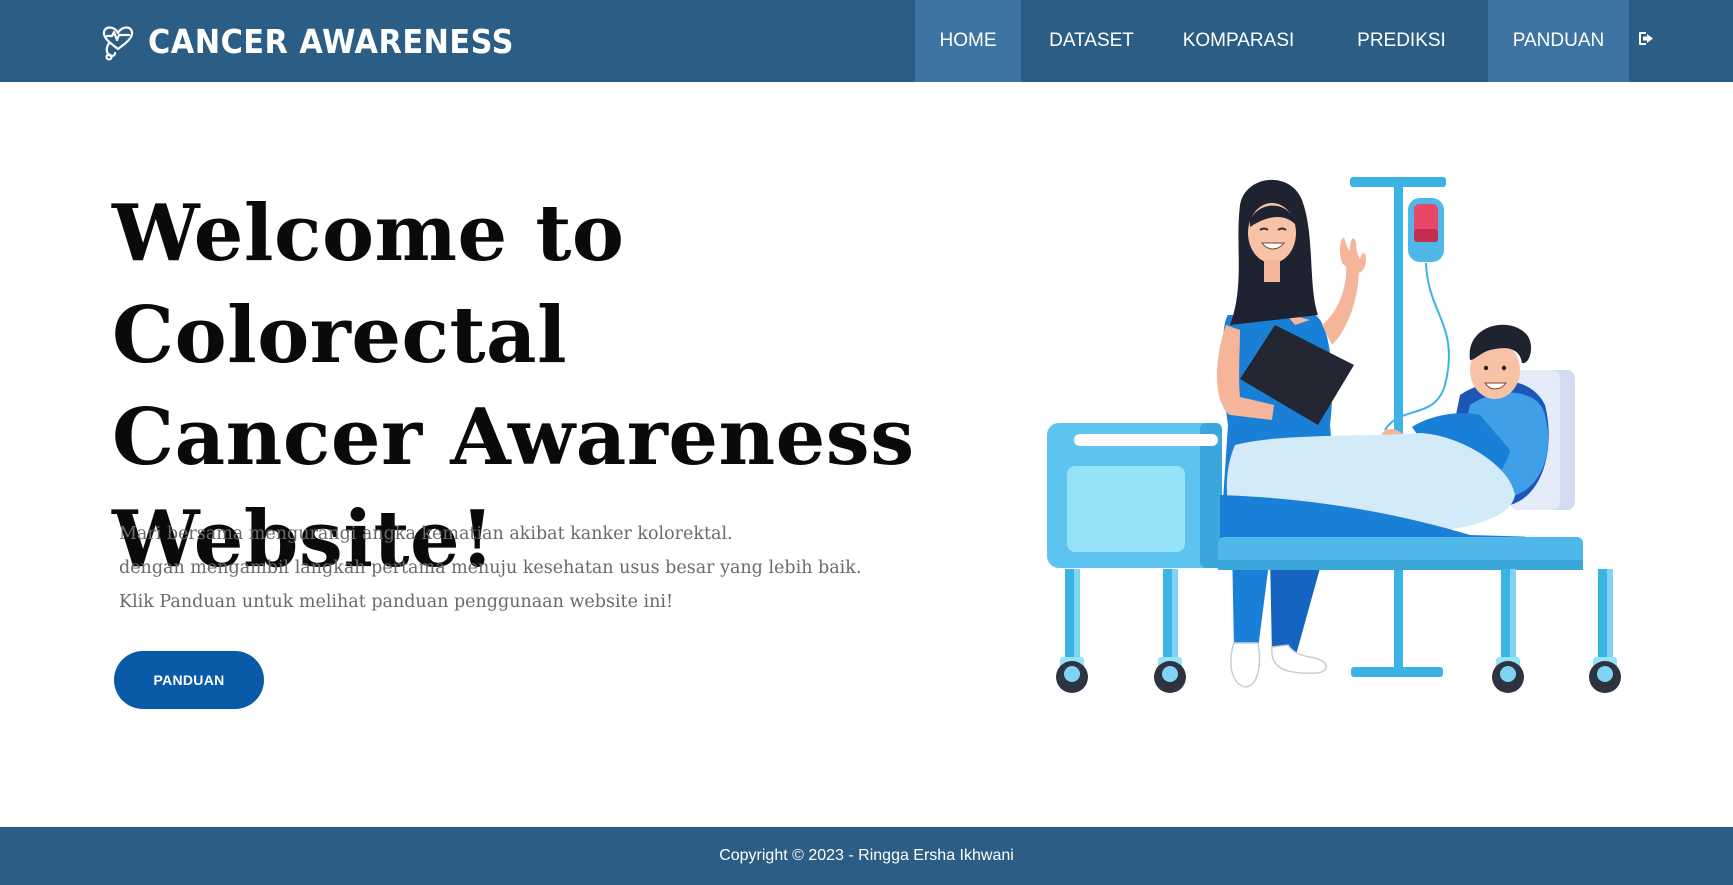 This screenshot has width=1733, height=885. I want to click on heart-stethoscope-icon, so click(118, 41).